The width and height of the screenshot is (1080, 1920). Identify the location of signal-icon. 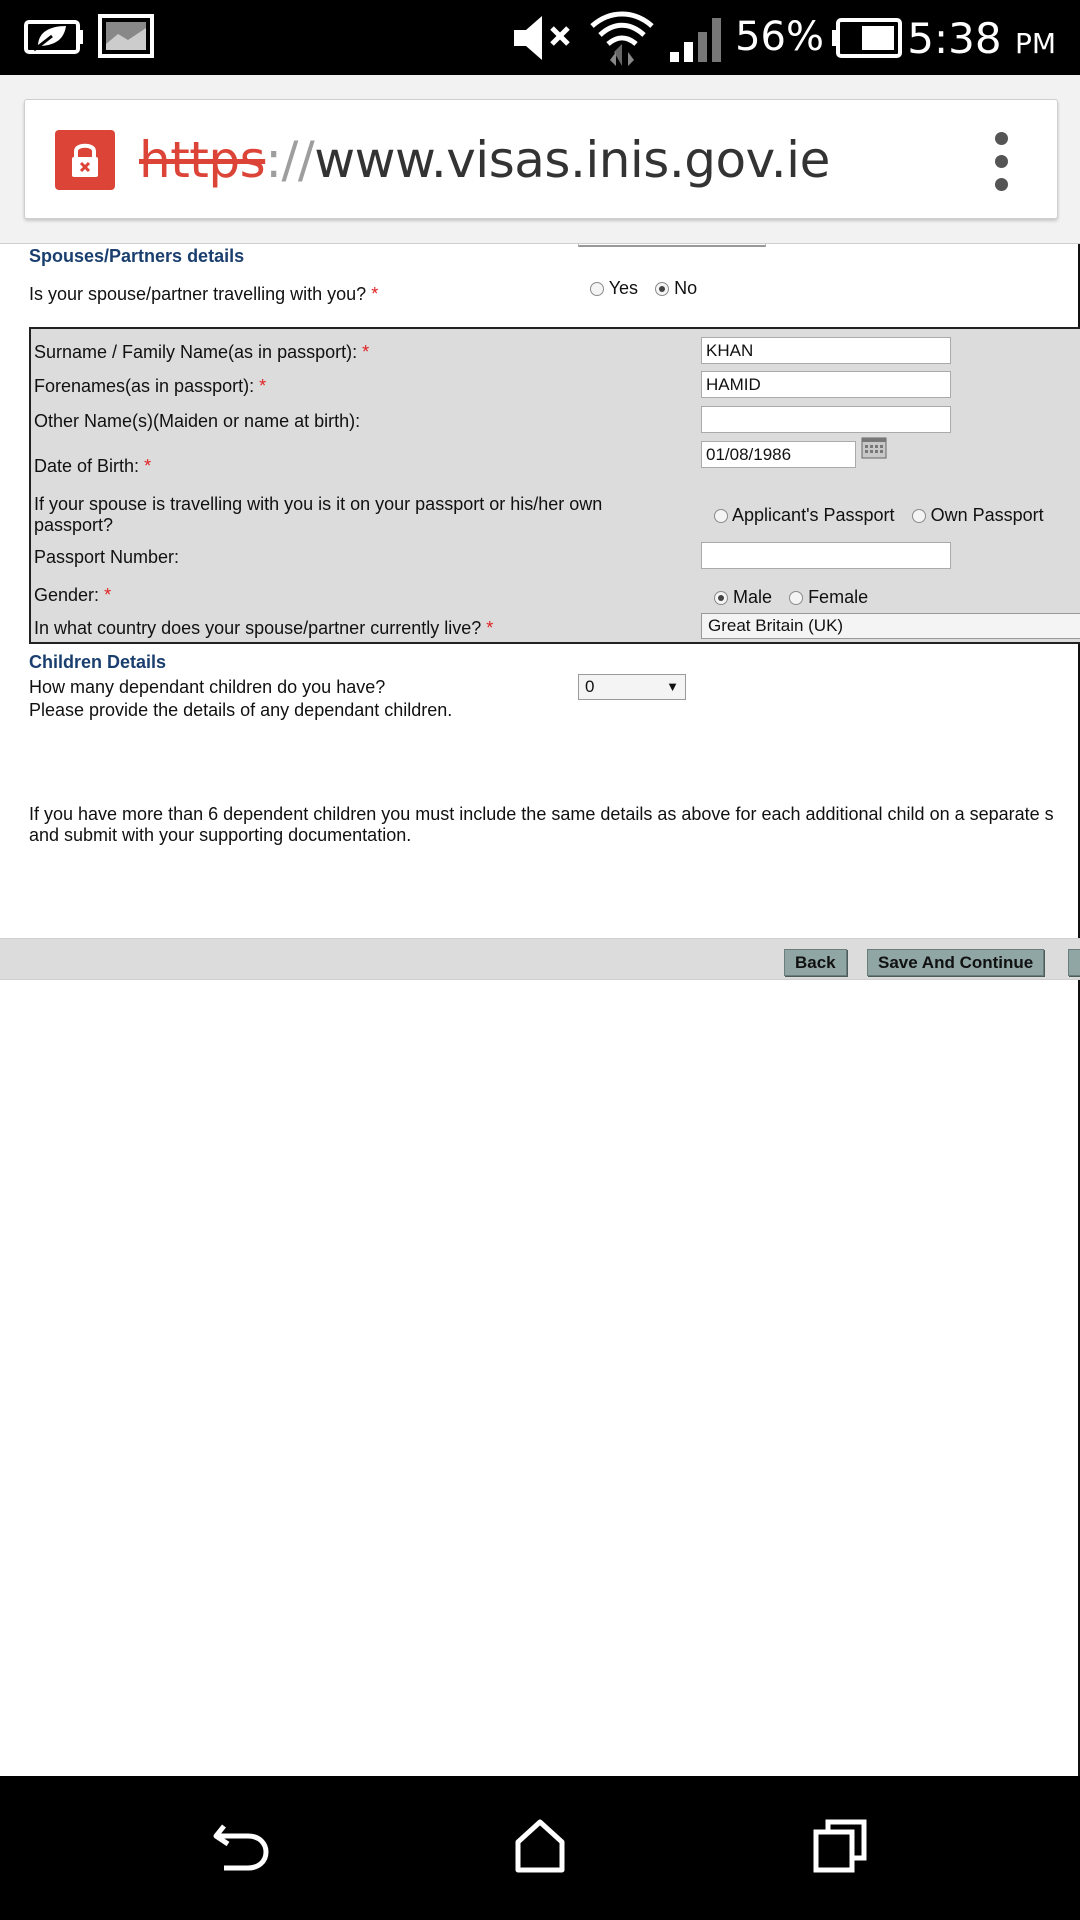
(699, 41).